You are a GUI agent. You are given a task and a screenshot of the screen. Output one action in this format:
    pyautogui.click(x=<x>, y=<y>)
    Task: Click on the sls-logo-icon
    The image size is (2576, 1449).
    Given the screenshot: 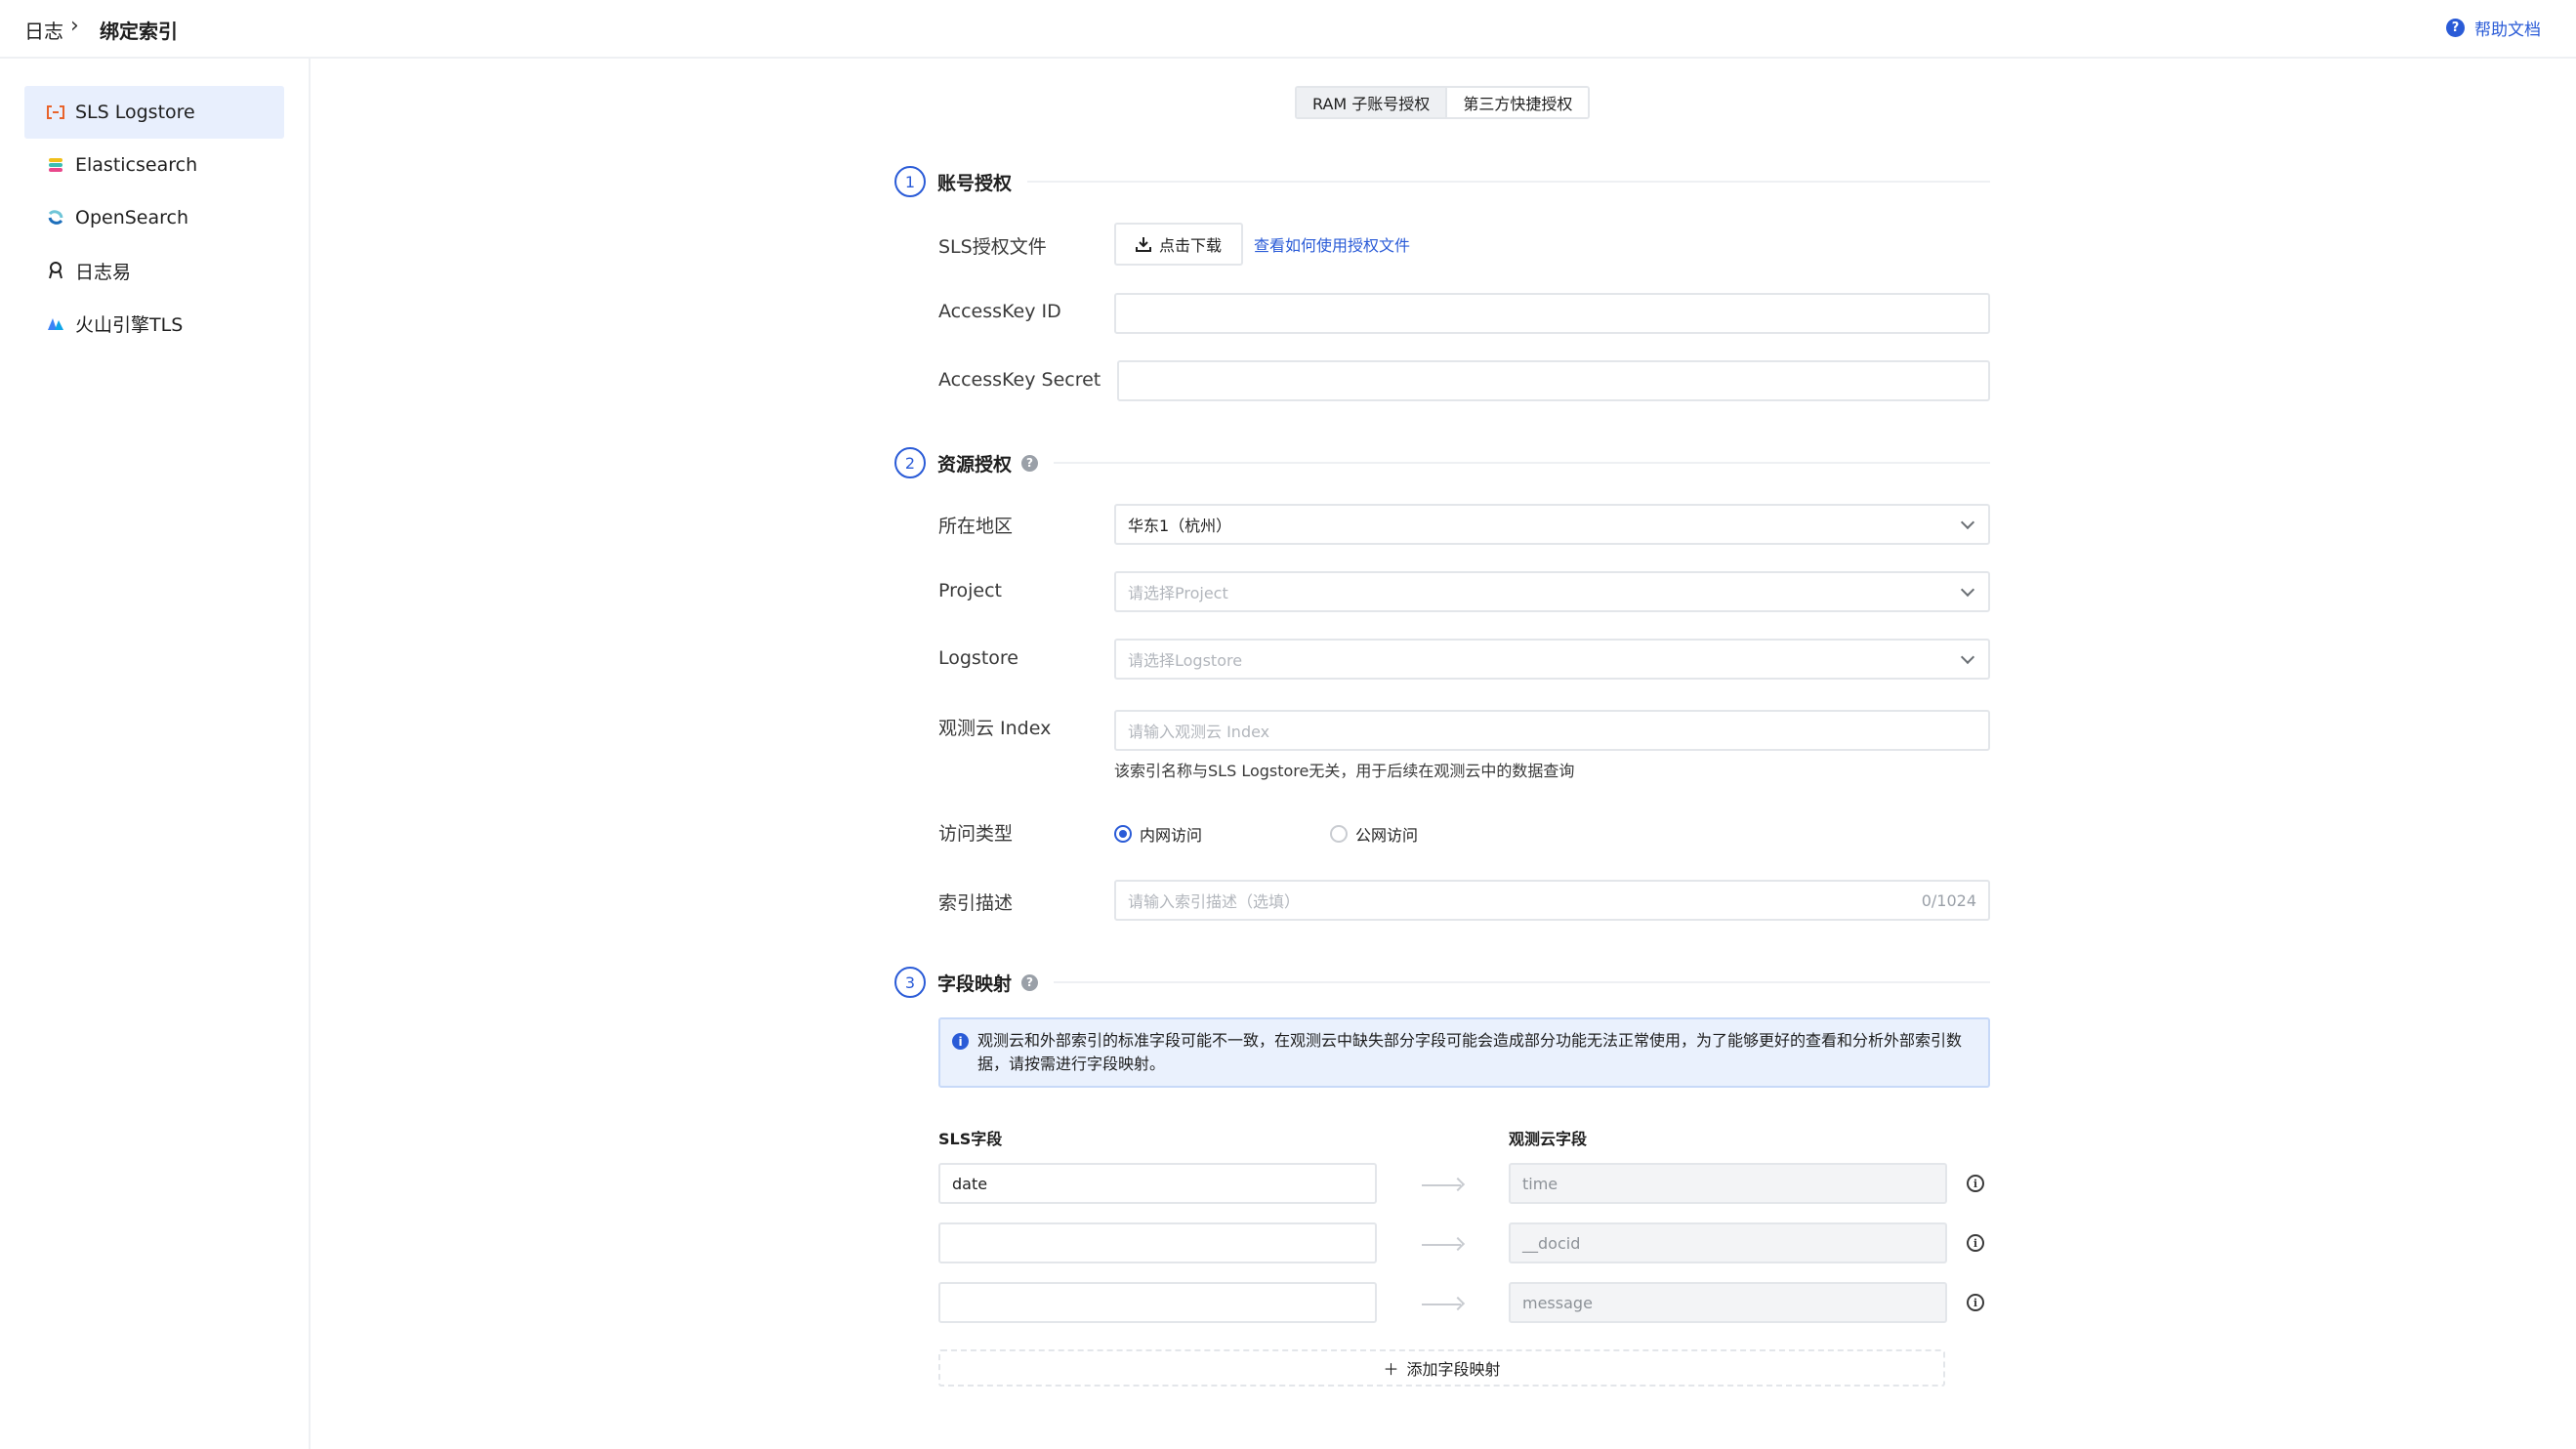 What is the action you would take?
    pyautogui.click(x=55, y=113)
    